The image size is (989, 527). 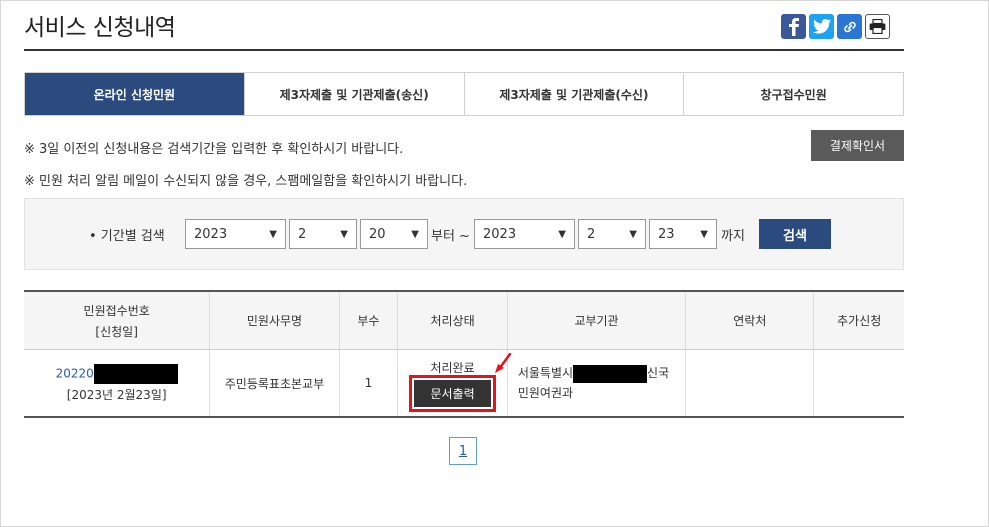 I want to click on to-month-value: 2, so click(x=591, y=234).